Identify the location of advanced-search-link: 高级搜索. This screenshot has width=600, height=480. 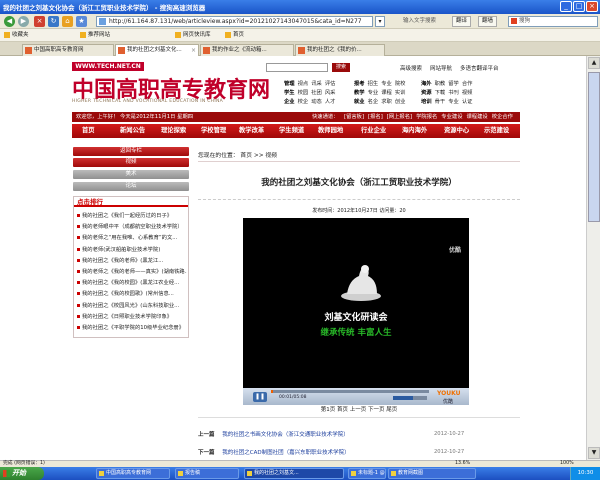
(411, 68).